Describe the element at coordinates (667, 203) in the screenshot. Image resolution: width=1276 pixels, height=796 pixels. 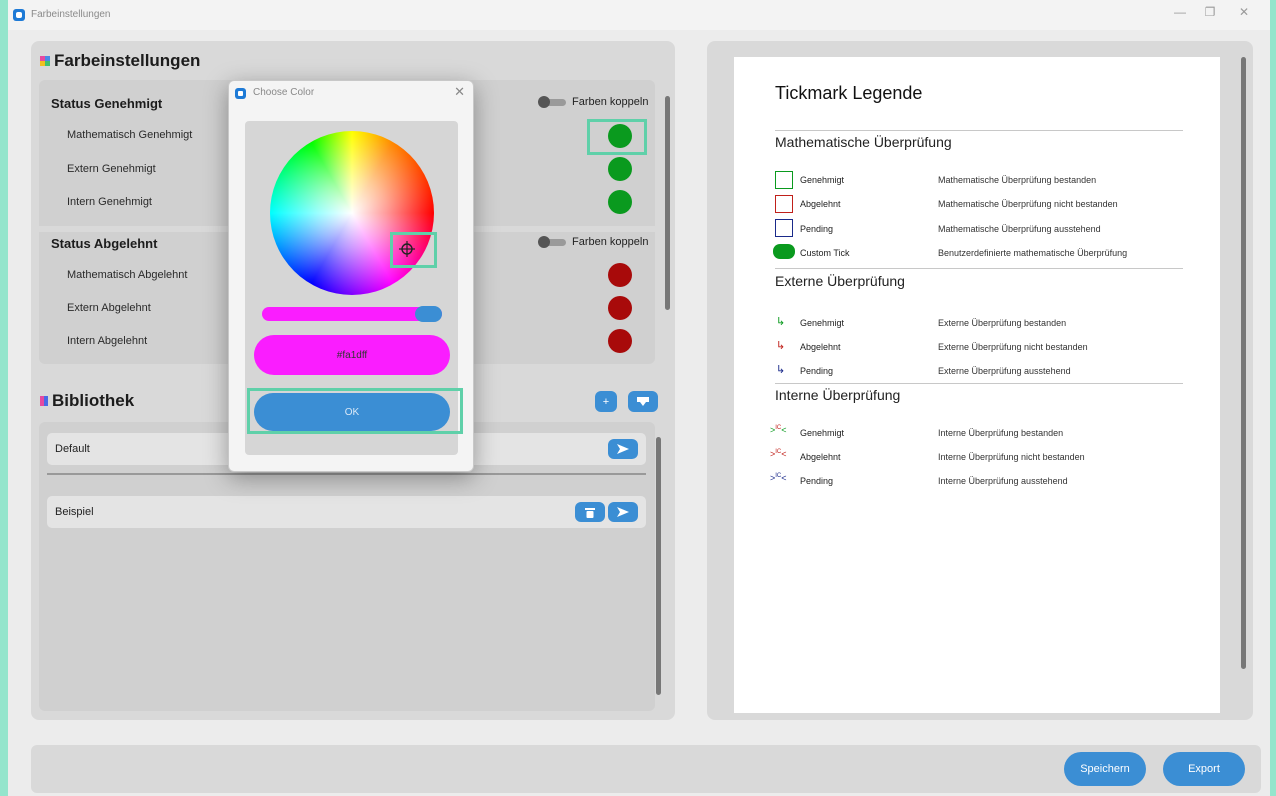
I see `sections-scrollbar` at that location.